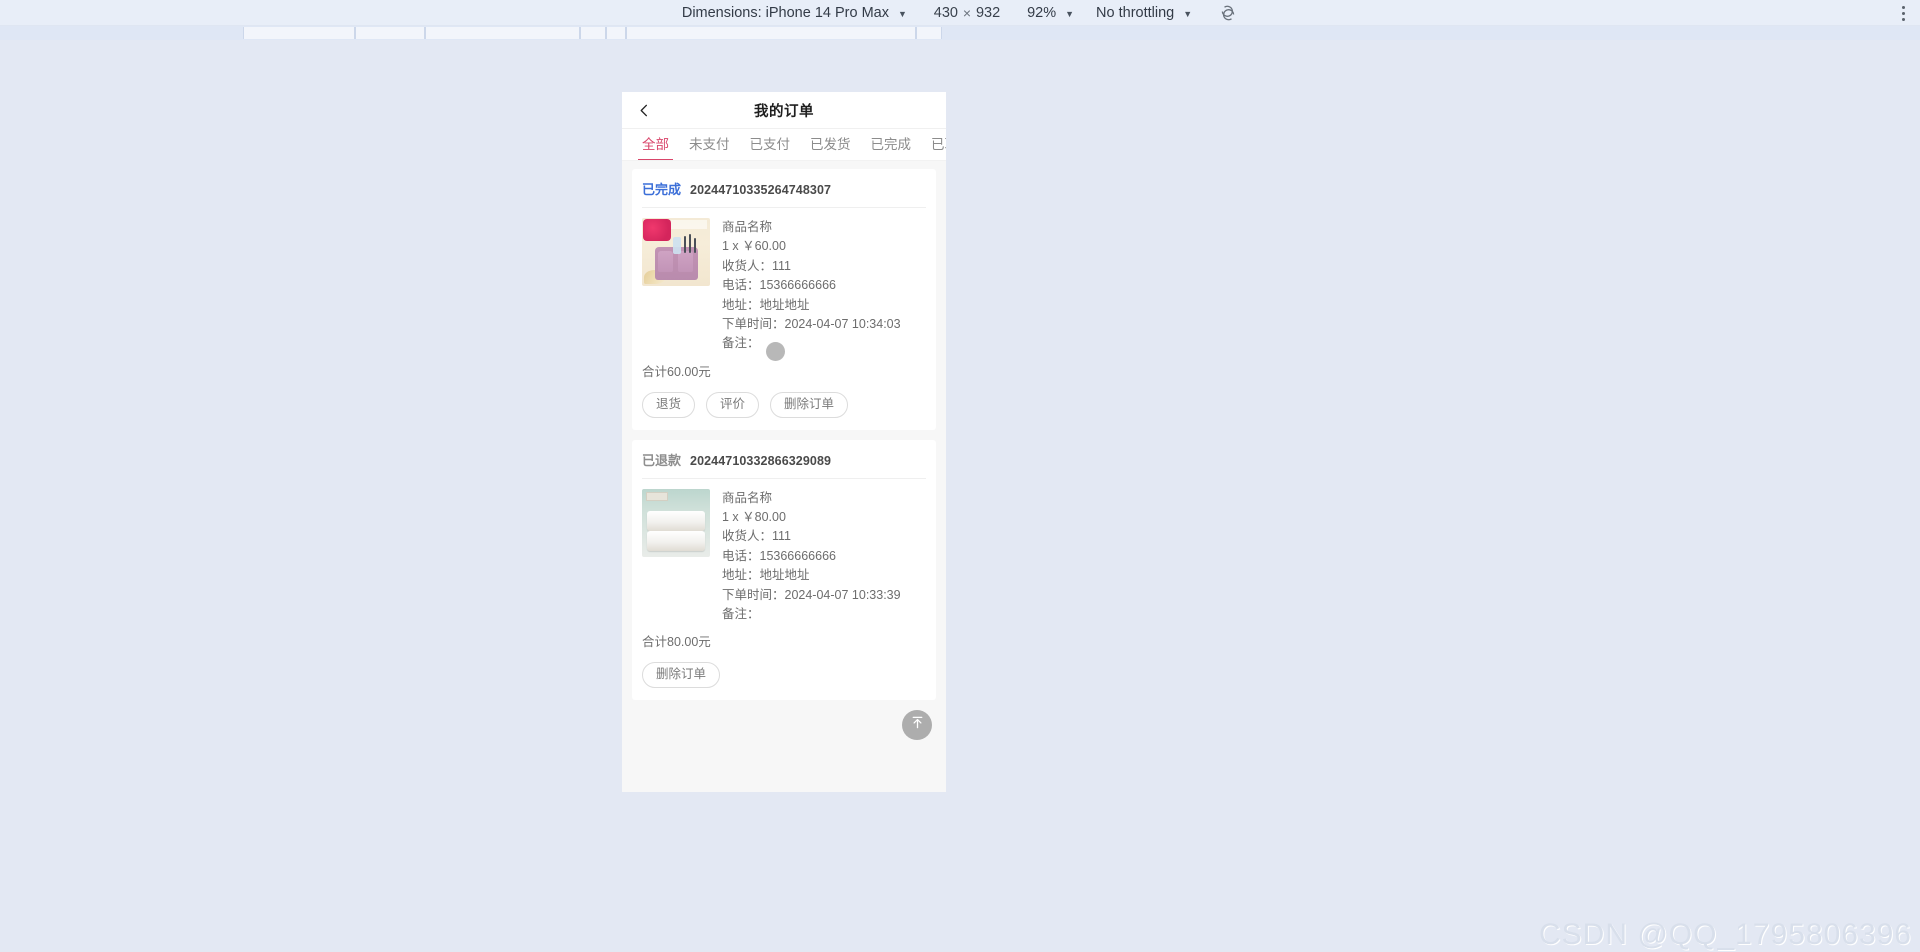 The height and width of the screenshot is (952, 1920). I want to click on rotate-icon, so click(1228, 13).